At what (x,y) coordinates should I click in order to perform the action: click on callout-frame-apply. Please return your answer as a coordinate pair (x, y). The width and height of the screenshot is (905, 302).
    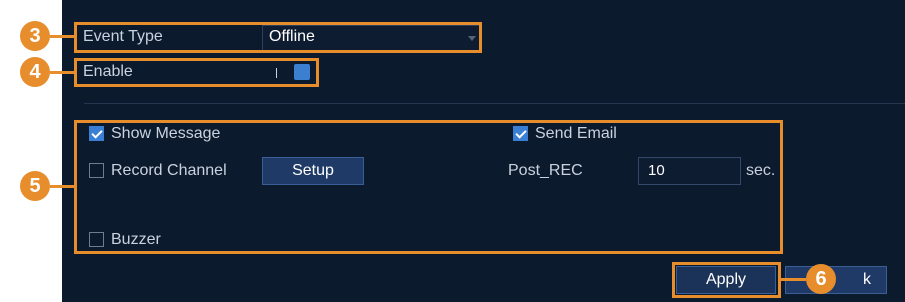
    Looking at the image, I should click on (726, 280).